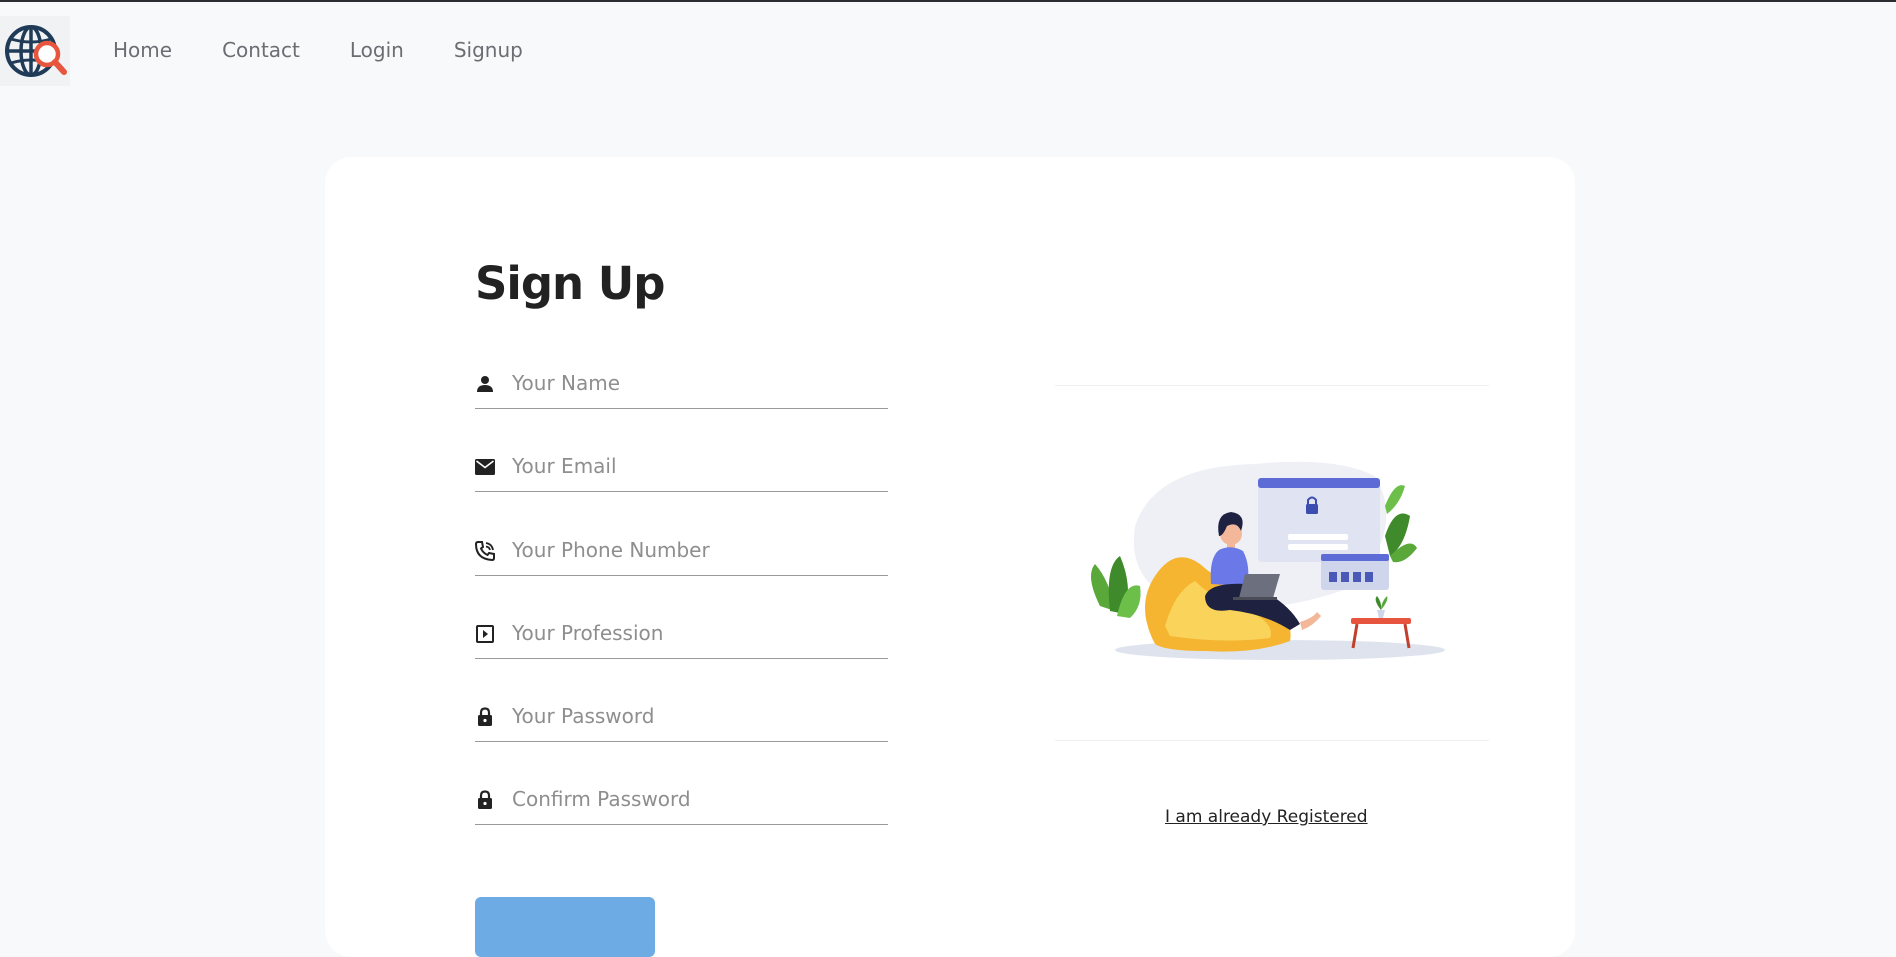 Image resolution: width=1896 pixels, height=957 pixels. What do you see at coordinates (1266, 817) in the screenshot?
I see `already-registered-link: I am already Registered` at bounding box center [1266, 817].